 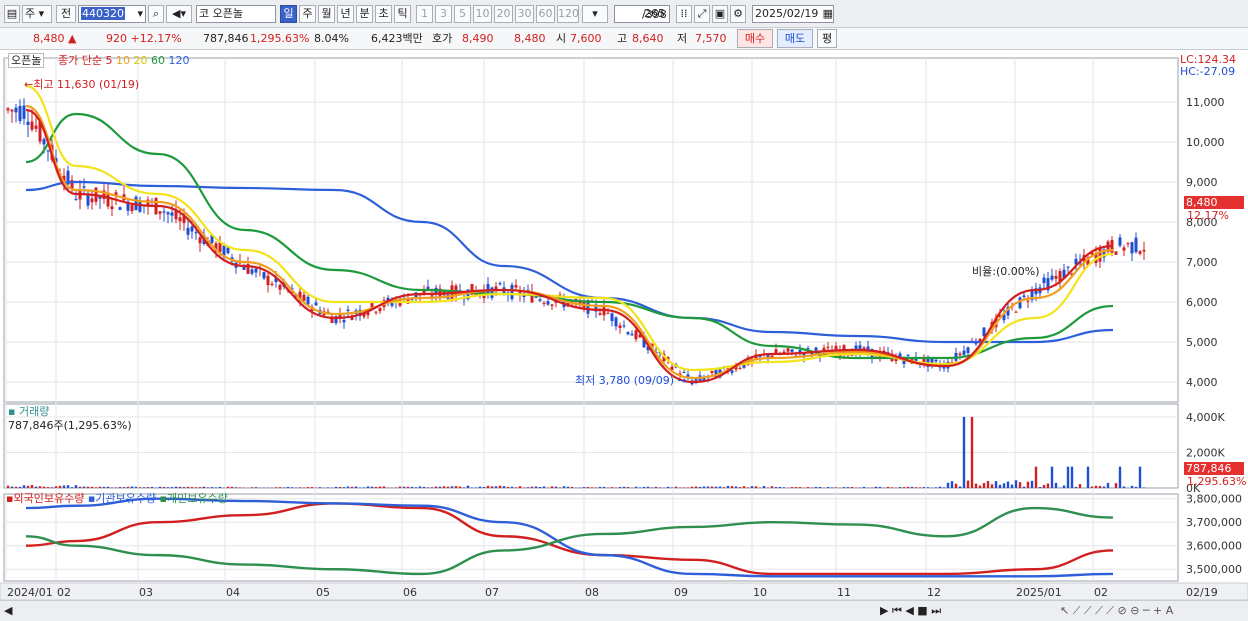 I want to click on stock-code-input: 440320 ▾, so click(x=112, y=14).